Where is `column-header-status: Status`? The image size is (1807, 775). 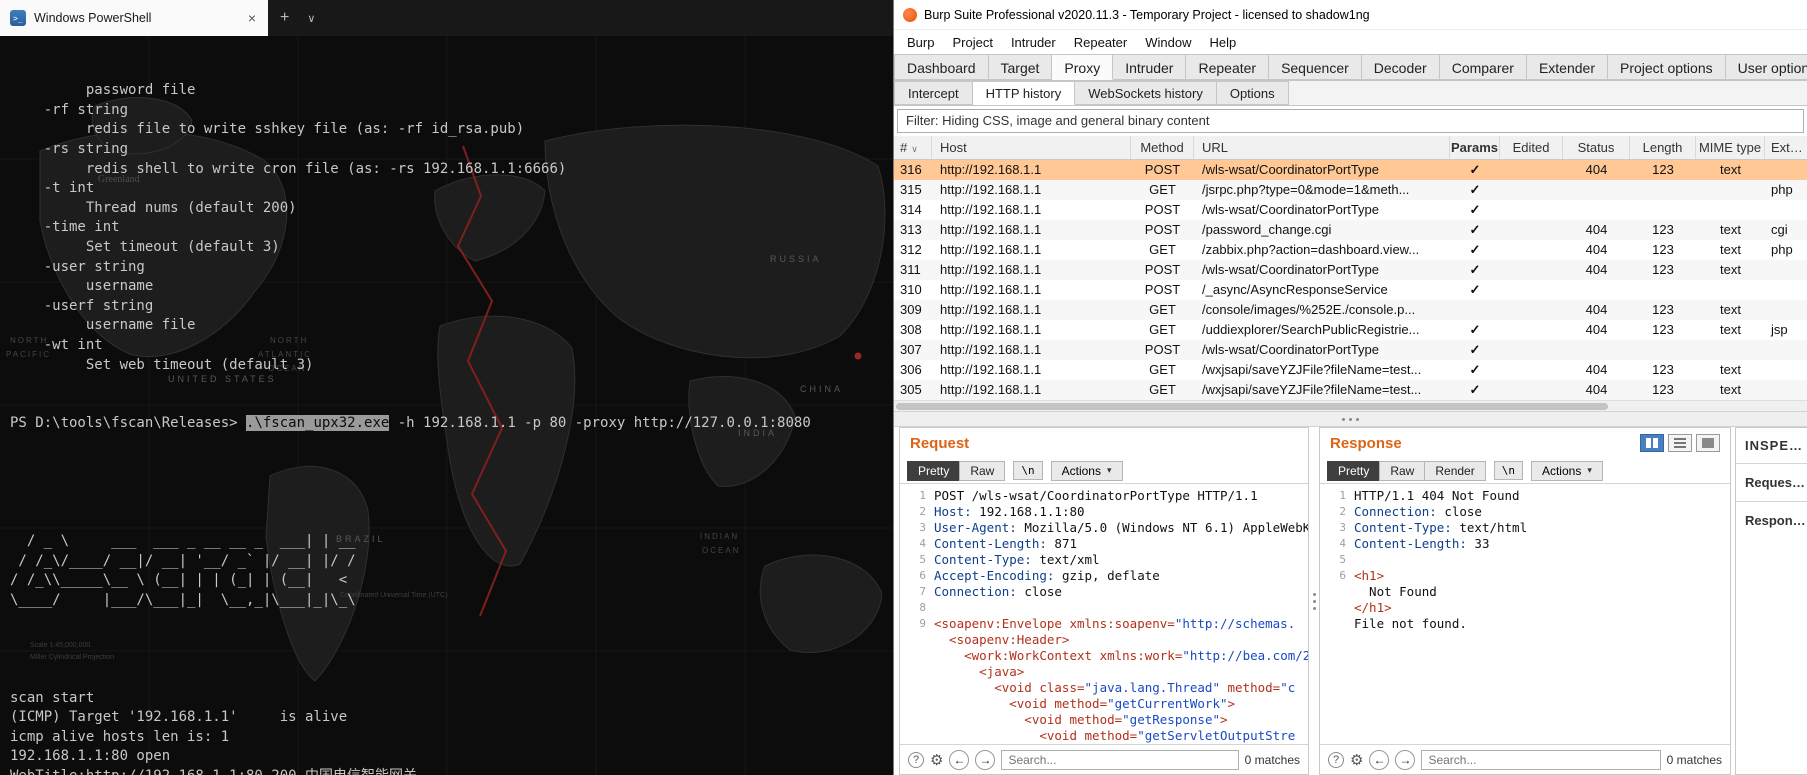 column-header-status: Status is located at coordinates (1596, 147).